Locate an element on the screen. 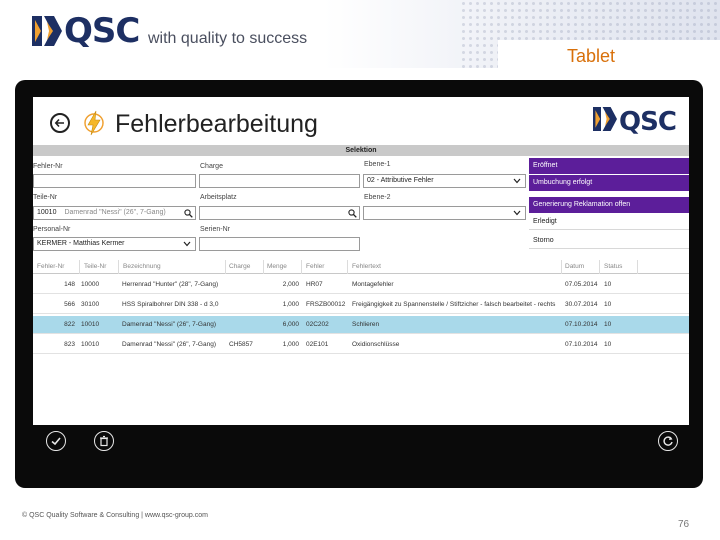 This screenshot has height=540, width=720. lightning-bolt-icon is located at coordinates (94, 125).